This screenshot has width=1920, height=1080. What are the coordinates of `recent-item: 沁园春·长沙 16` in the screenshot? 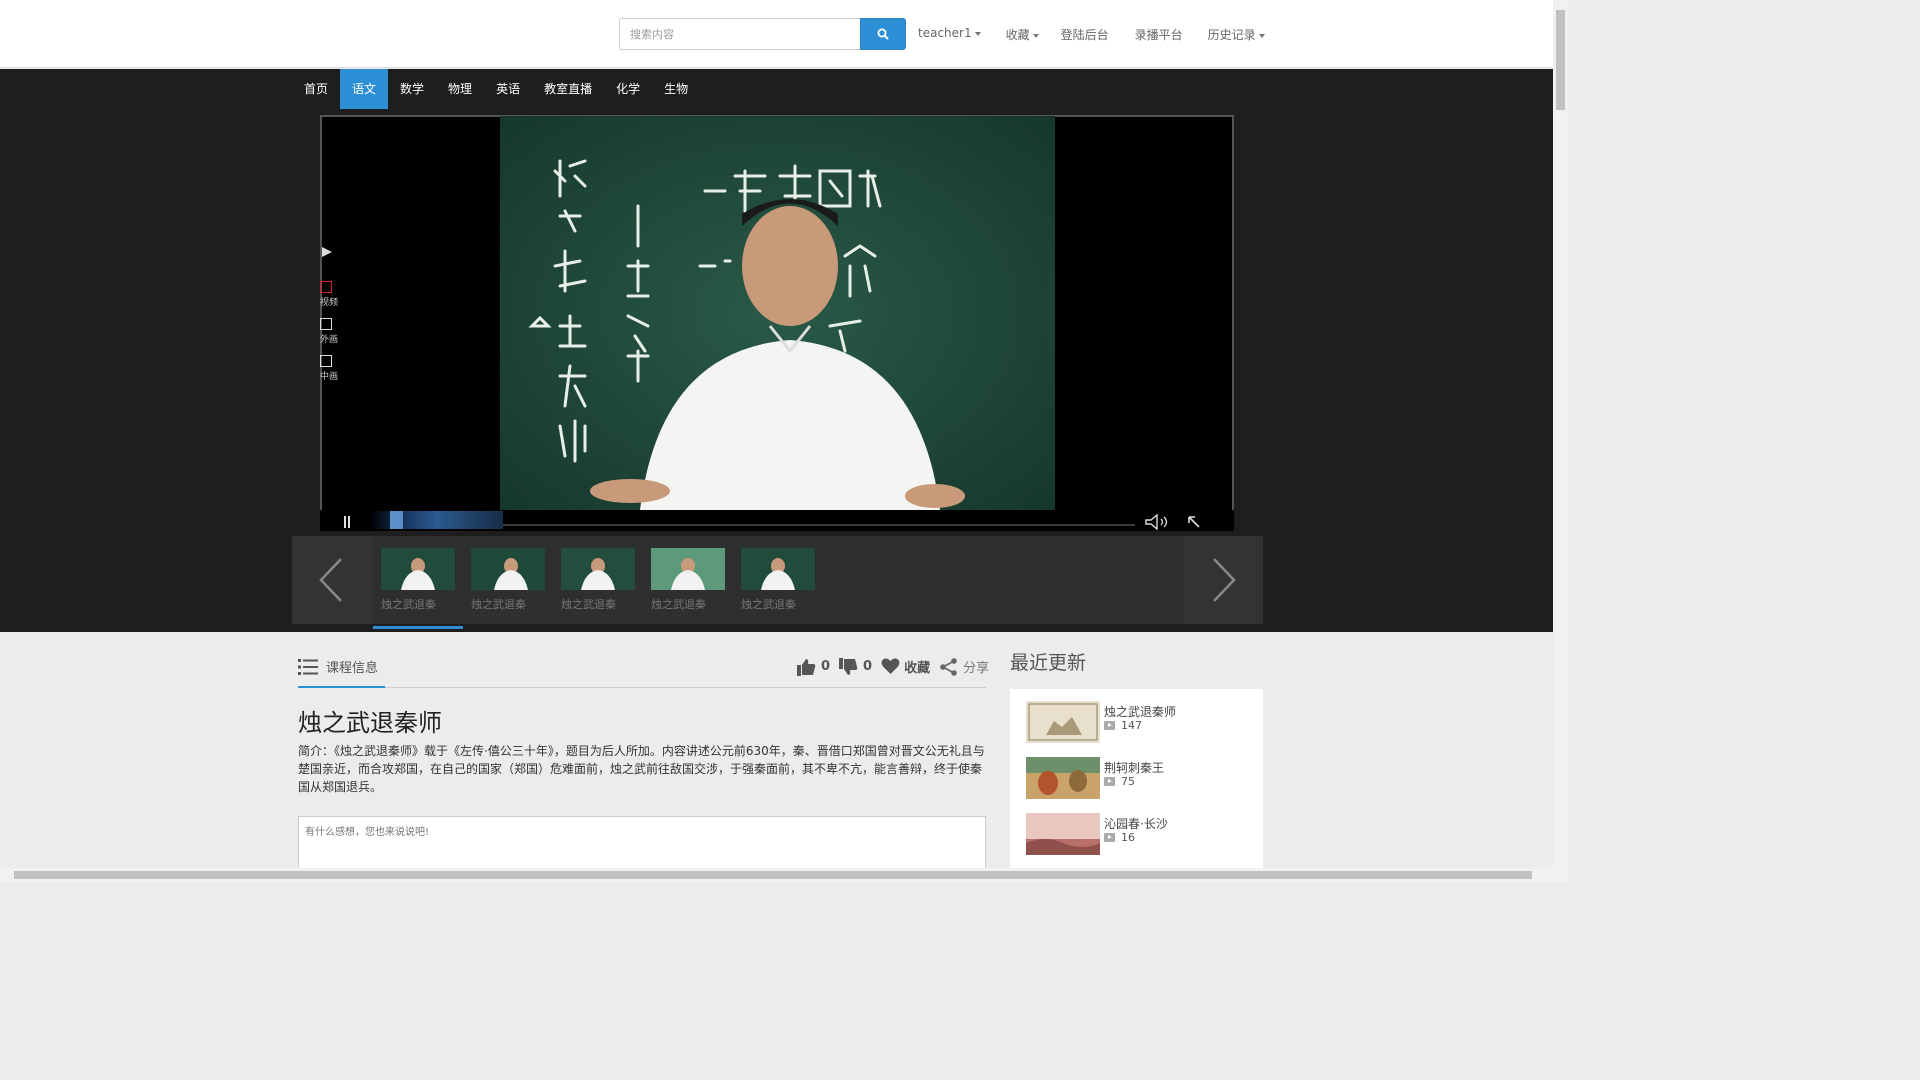 It's located at (1141, 834).